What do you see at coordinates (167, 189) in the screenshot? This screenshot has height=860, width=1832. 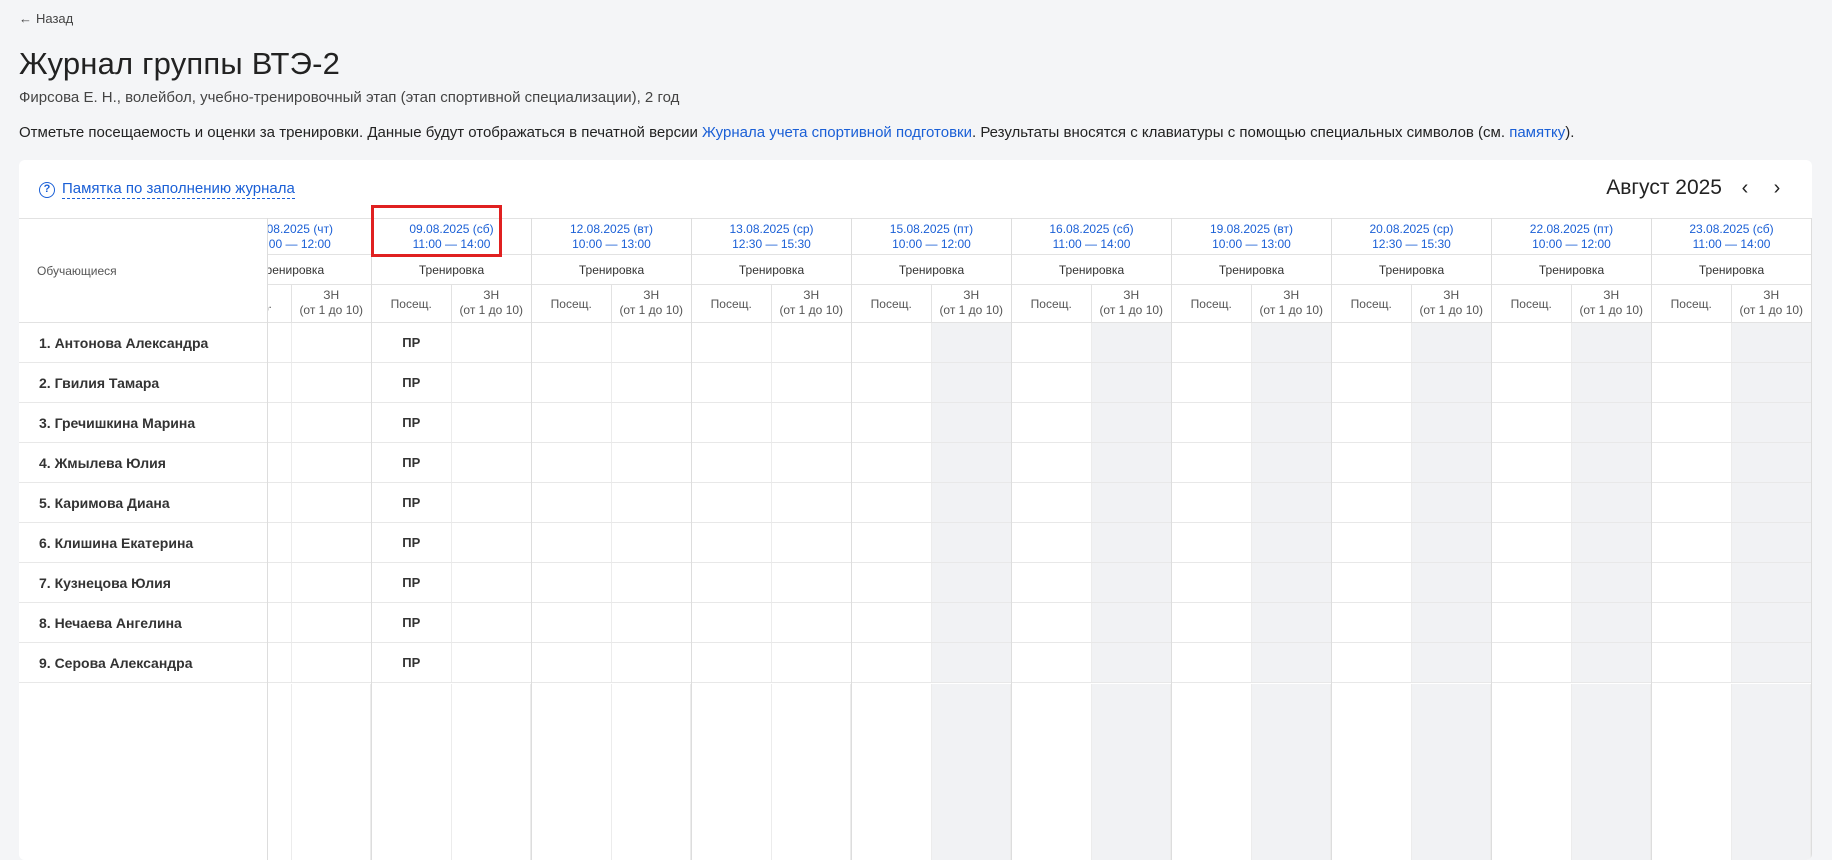 I see `memo-toggle: ? Памятка по заполнению журнала` at bounding box center [167, 189].